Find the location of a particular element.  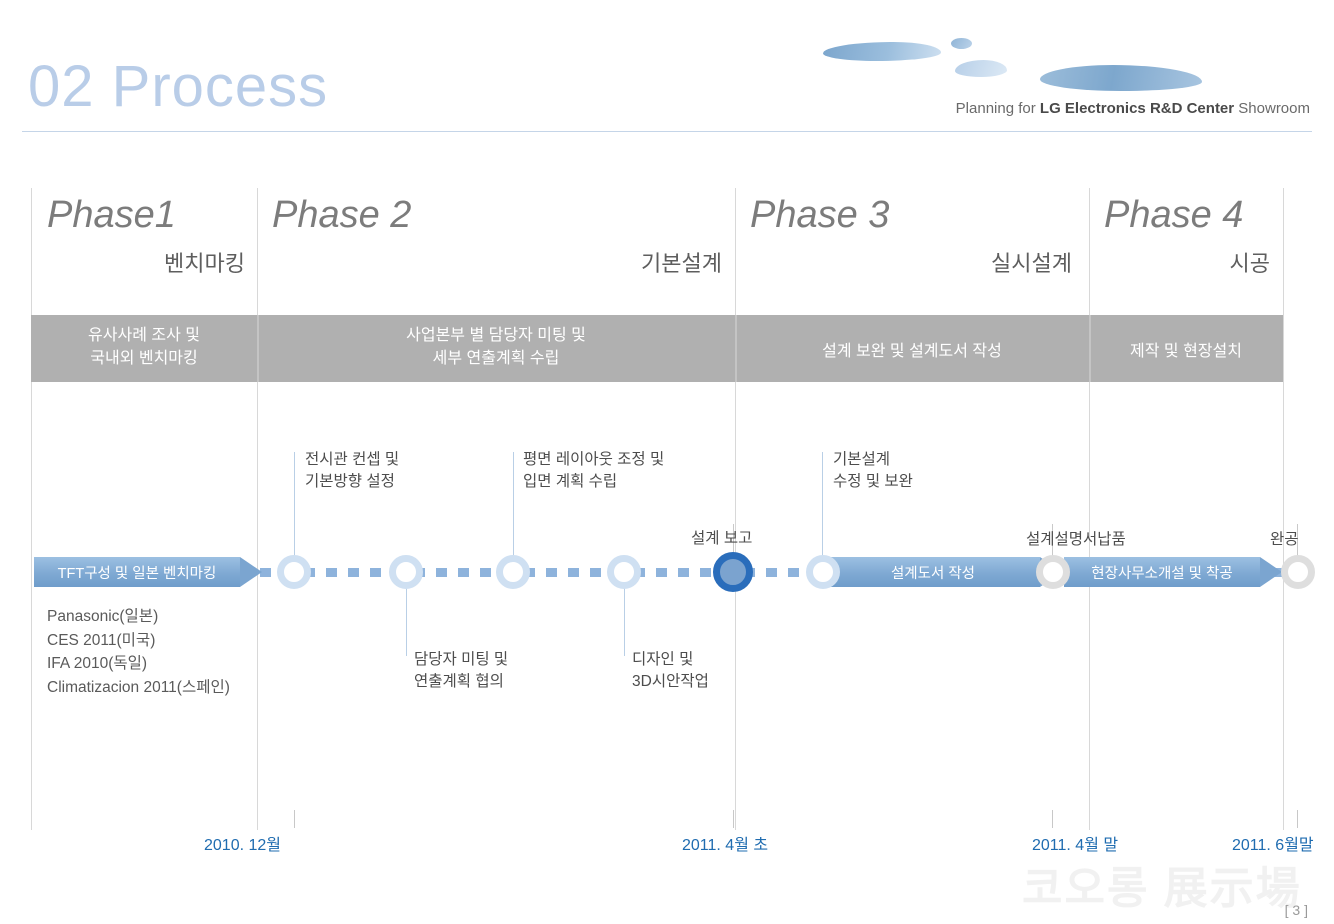

callout-above-1: 전시관 컨셉 및 기본방향 설정 is located at coordinates (352, 470).